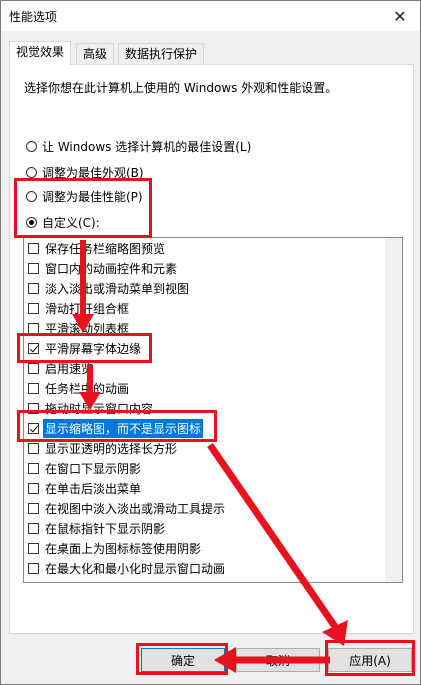 This screenshot has height=685, width=421. Describe the element at coordinates (93, 488) in the screenshot. I see `option-label: 在单击后淡出菜单` at that location.